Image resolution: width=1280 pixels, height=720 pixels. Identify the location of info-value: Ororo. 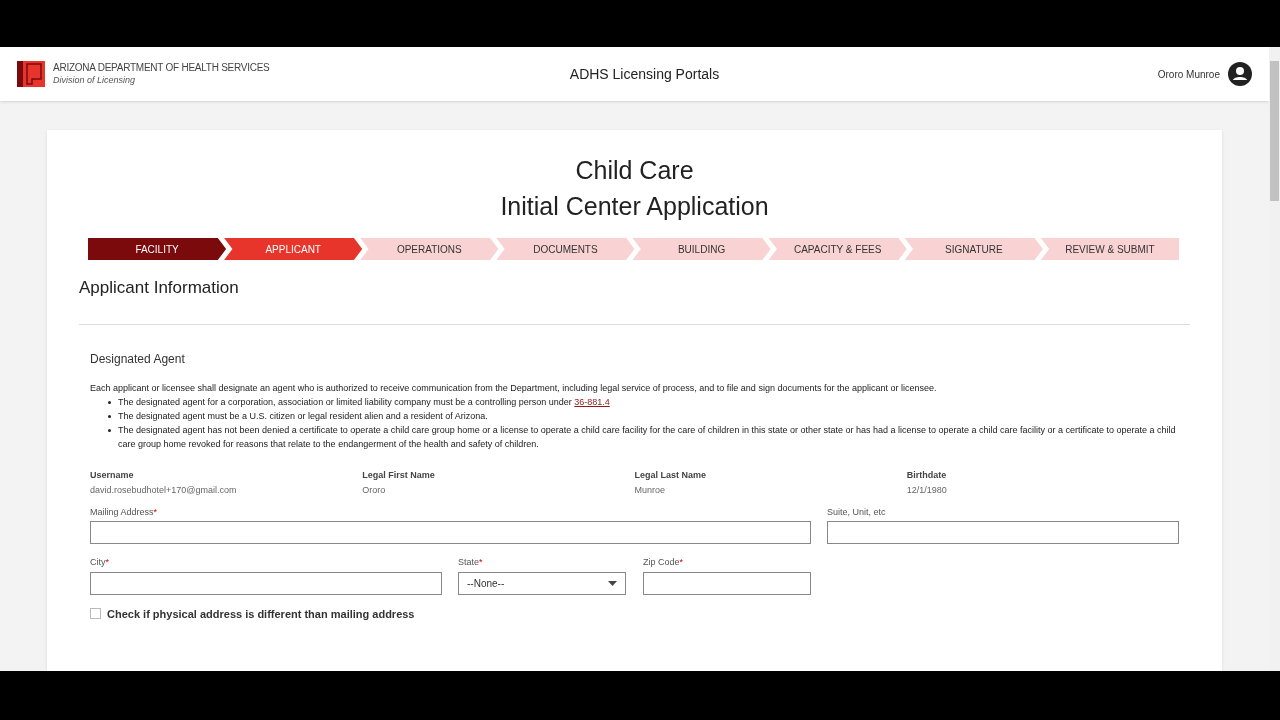
(374, 490).